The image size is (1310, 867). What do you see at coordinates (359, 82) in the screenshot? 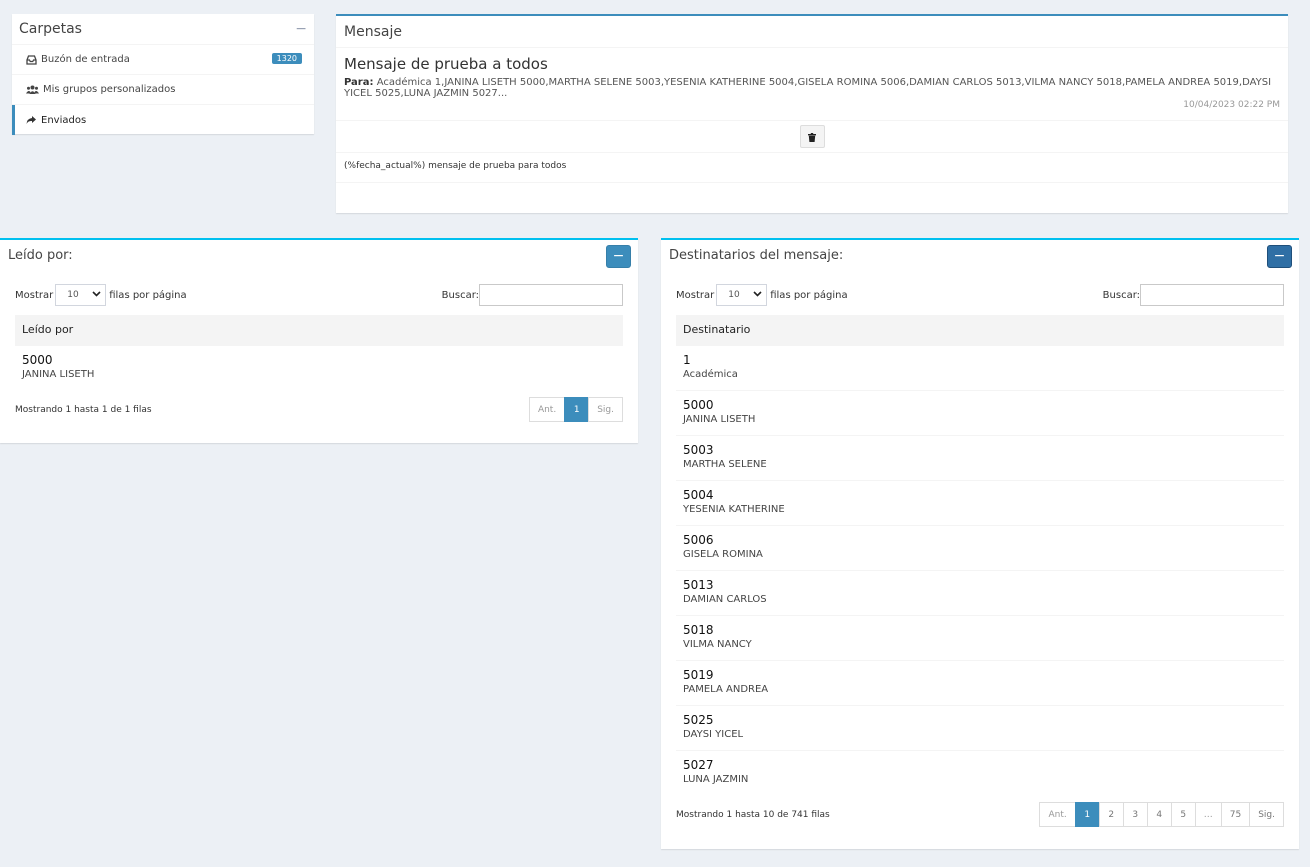
I see `to-label: Para:` at bounding box center [359, 82].